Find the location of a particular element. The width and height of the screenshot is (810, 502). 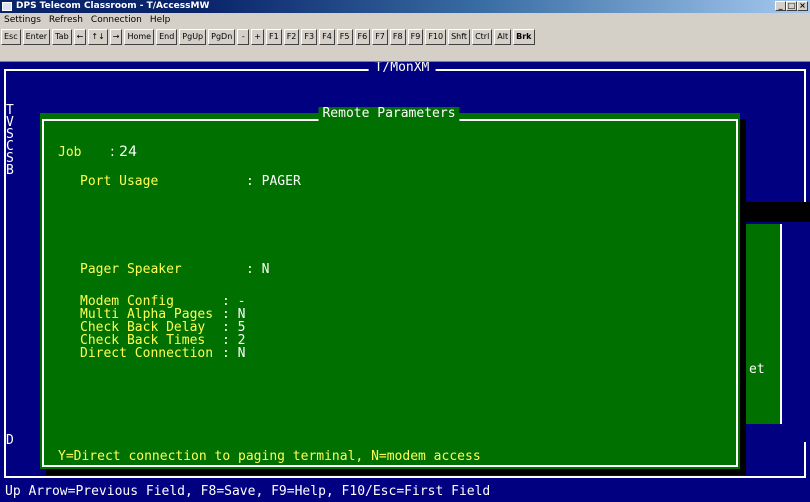

maximize-icon: □ is located at coordinates (791, 6).